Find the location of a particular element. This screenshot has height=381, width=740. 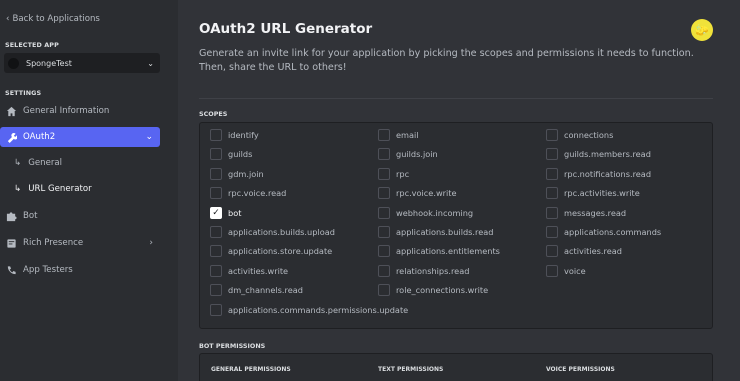

wrench-icon is located at coordinates (11, 137).